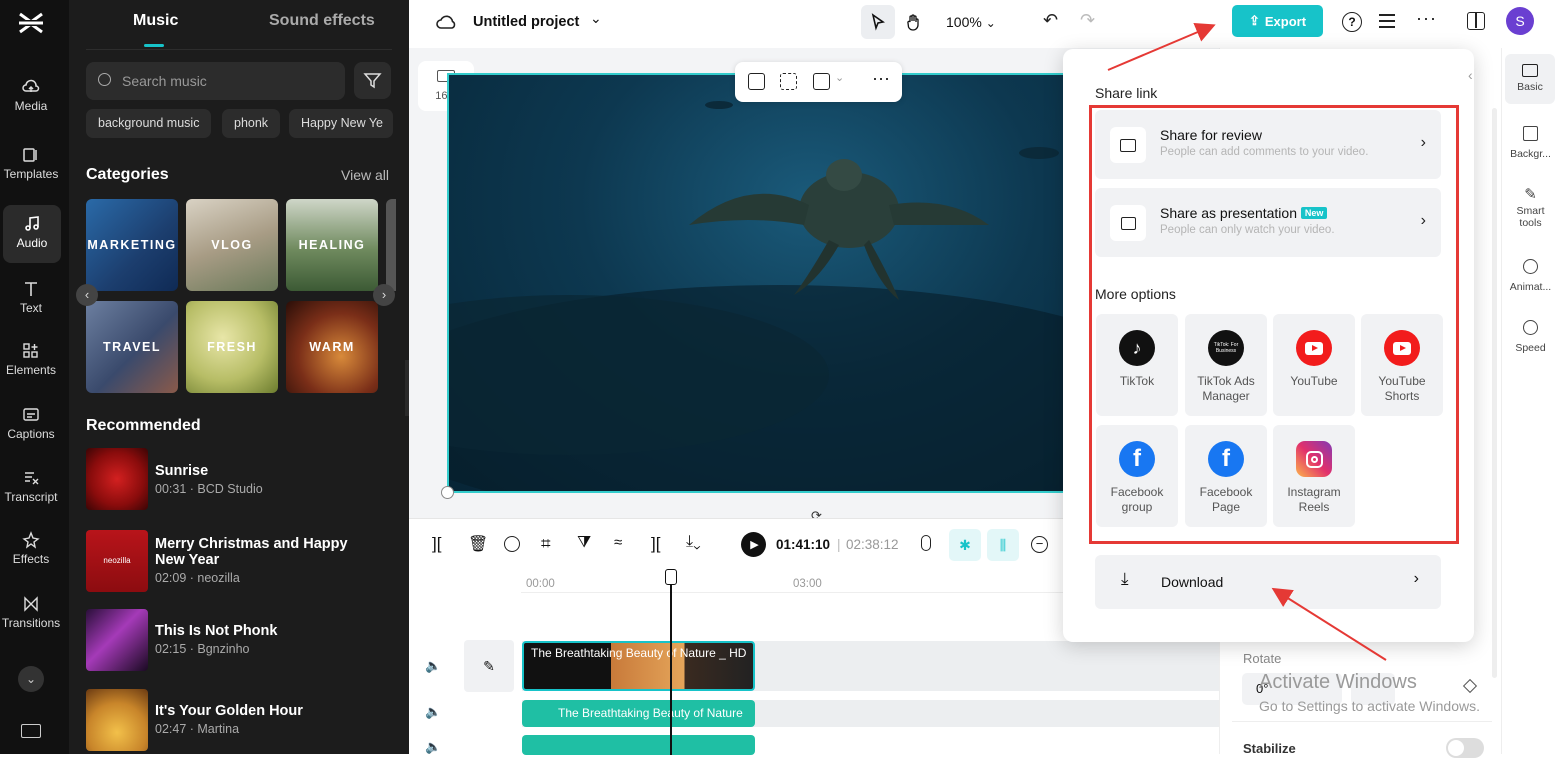 The image size is (1558, 758). I want to click on activate-windows-subtitle: Go to Settings to activate Windows., so click(1369, 706).